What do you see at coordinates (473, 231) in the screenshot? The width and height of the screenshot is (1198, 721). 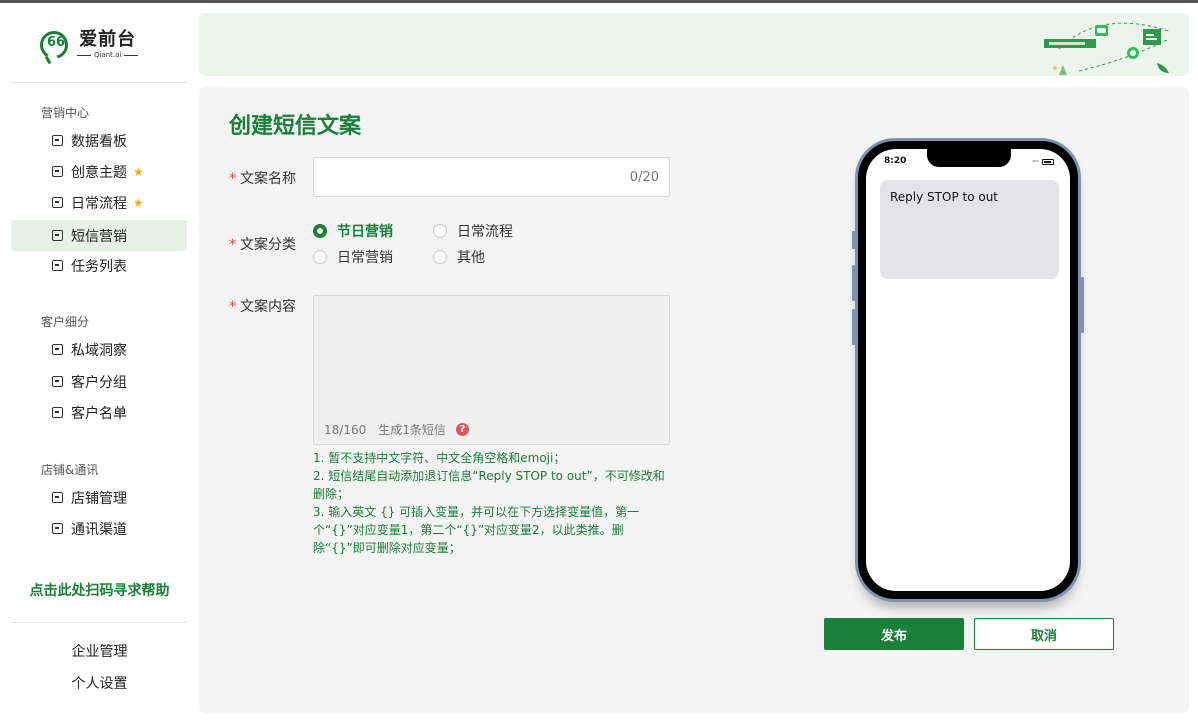 I see `radio-daily-flow: 日常流程` at bounding box center [473, 231].